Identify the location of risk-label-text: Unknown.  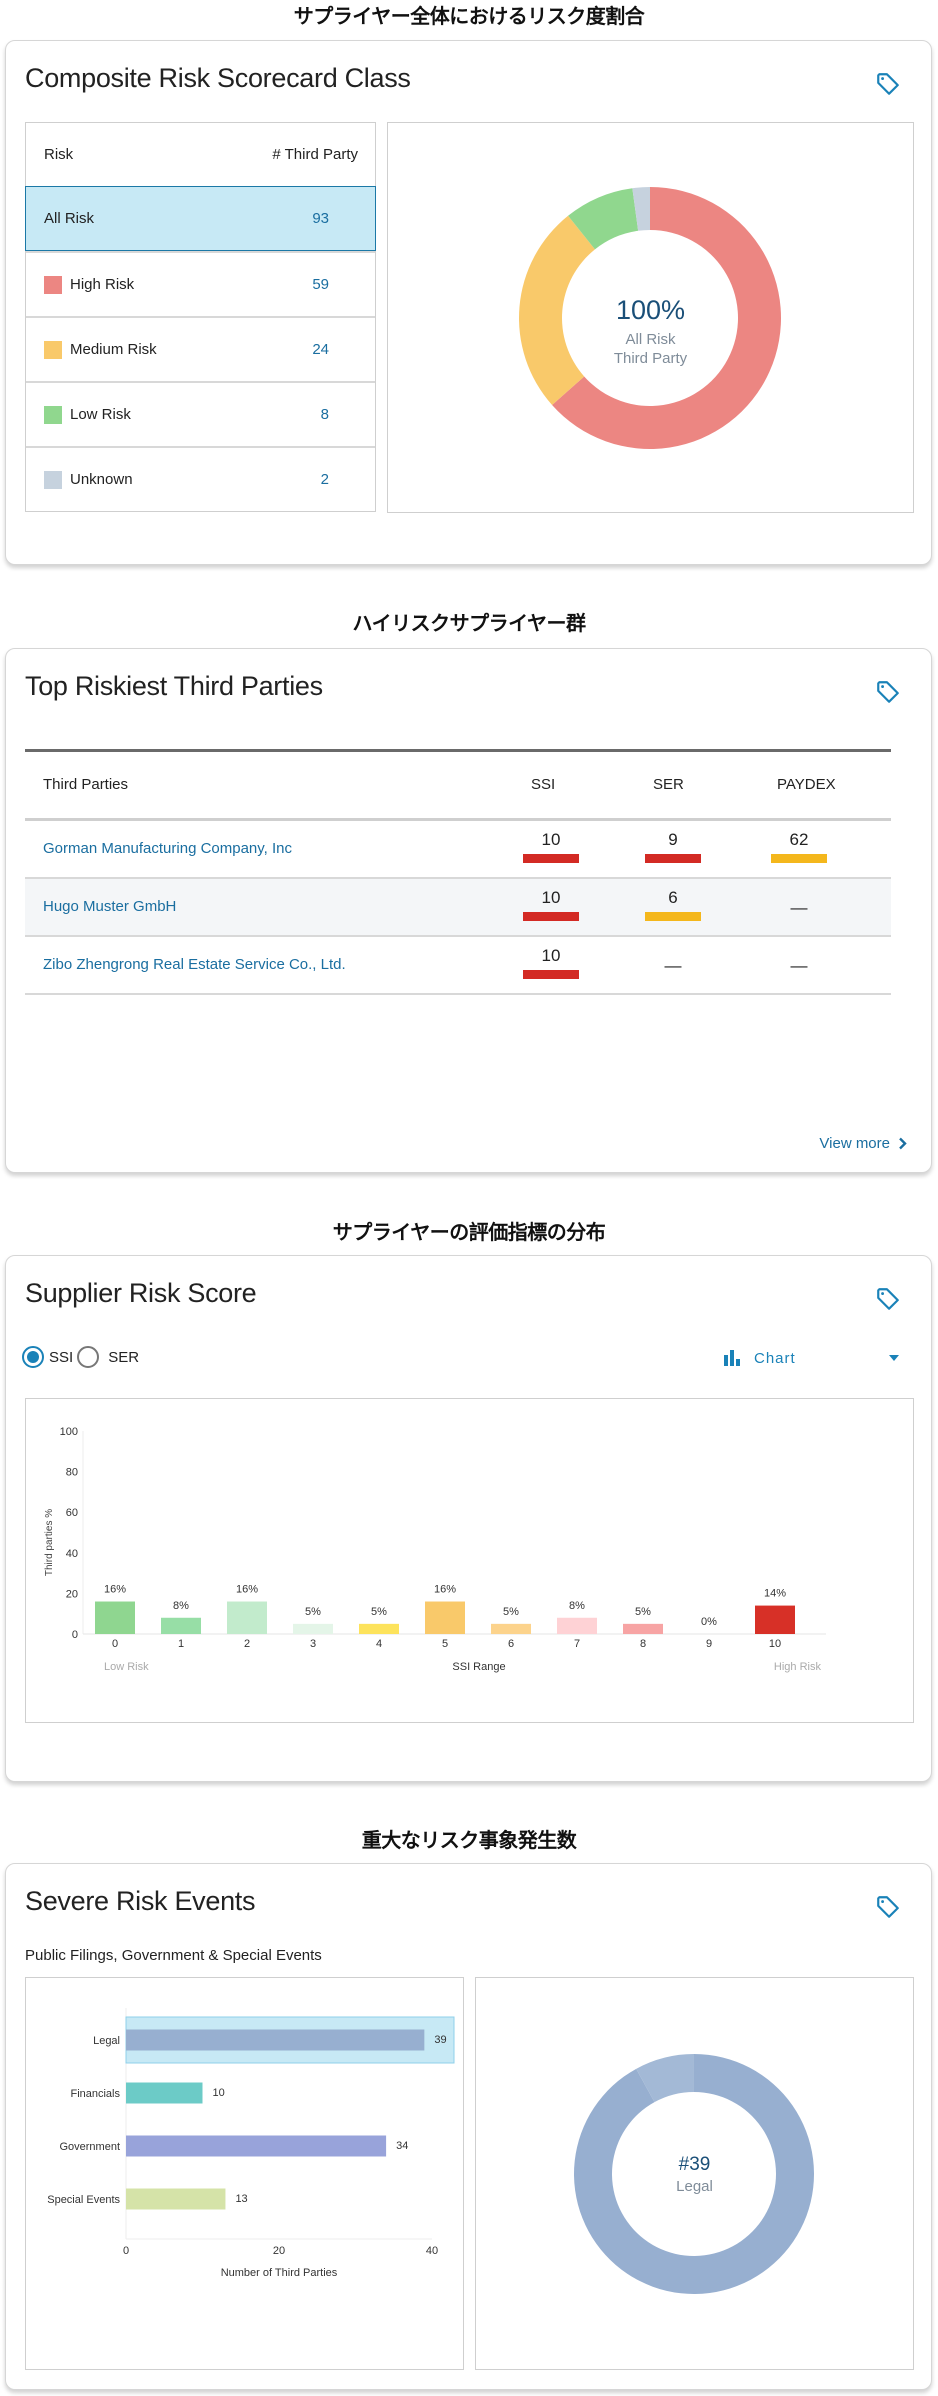
(101, 479).